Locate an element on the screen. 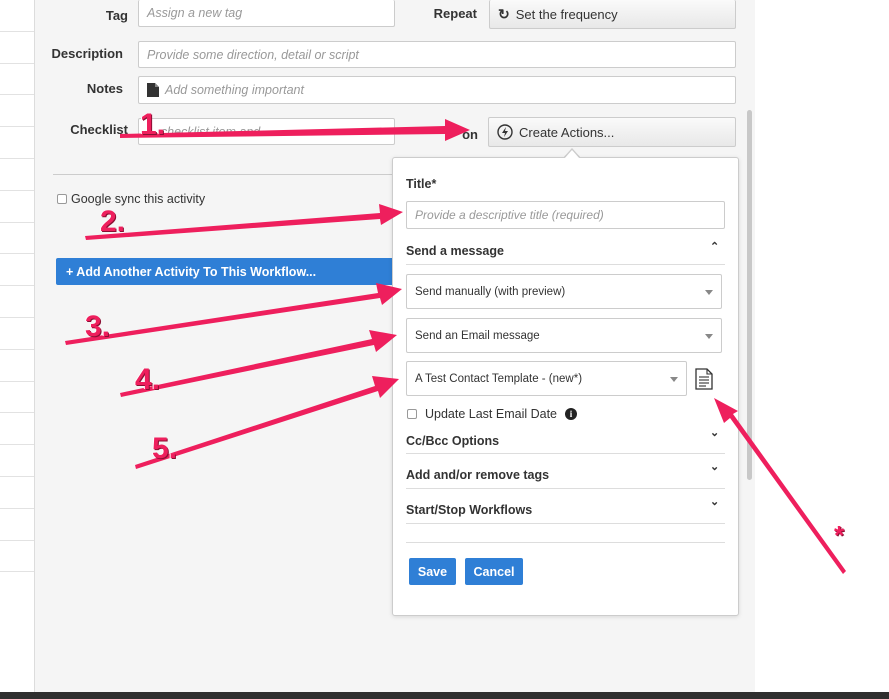 The height and width of the screenshot is (699, 889). scrollbar-thumb is located at coordinates (749, 295).